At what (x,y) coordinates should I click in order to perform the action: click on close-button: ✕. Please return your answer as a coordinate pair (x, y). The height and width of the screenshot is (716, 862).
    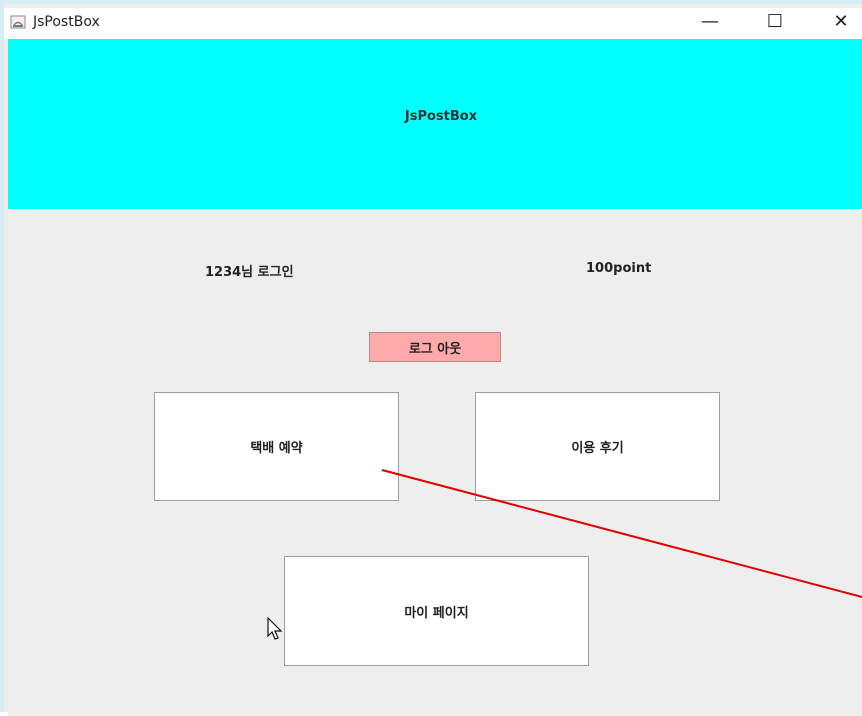
    Looking at the image, I should click on (840, 21).